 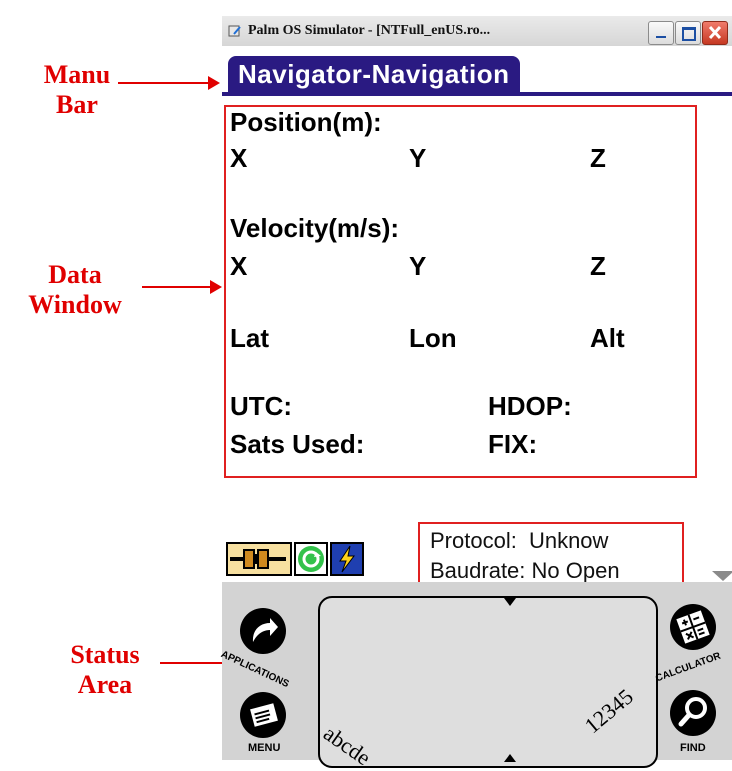 What do you see at coordinates (510, 602) in the screenshot?
I see `graffiti-top-marker` at bounding box center [510, 602].